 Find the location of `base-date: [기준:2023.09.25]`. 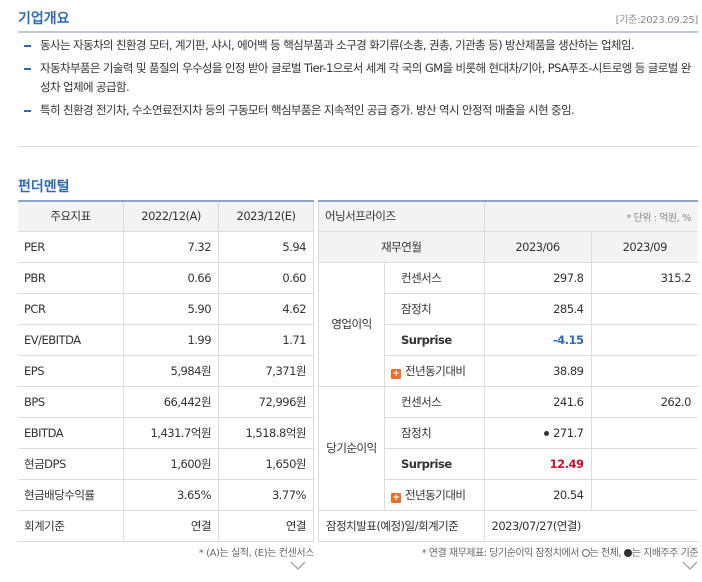

base-date: [기준:2023.09.25] is located at coordinates (657, 20).